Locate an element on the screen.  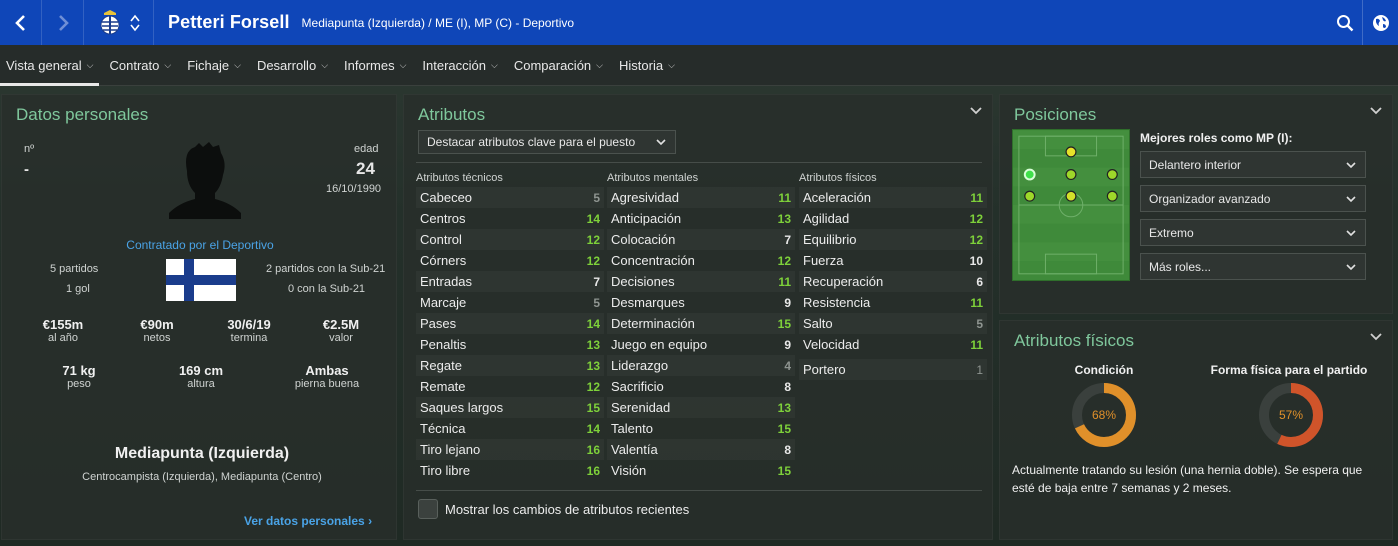
attribute-name: Remate is located at coordinates (443, 386).